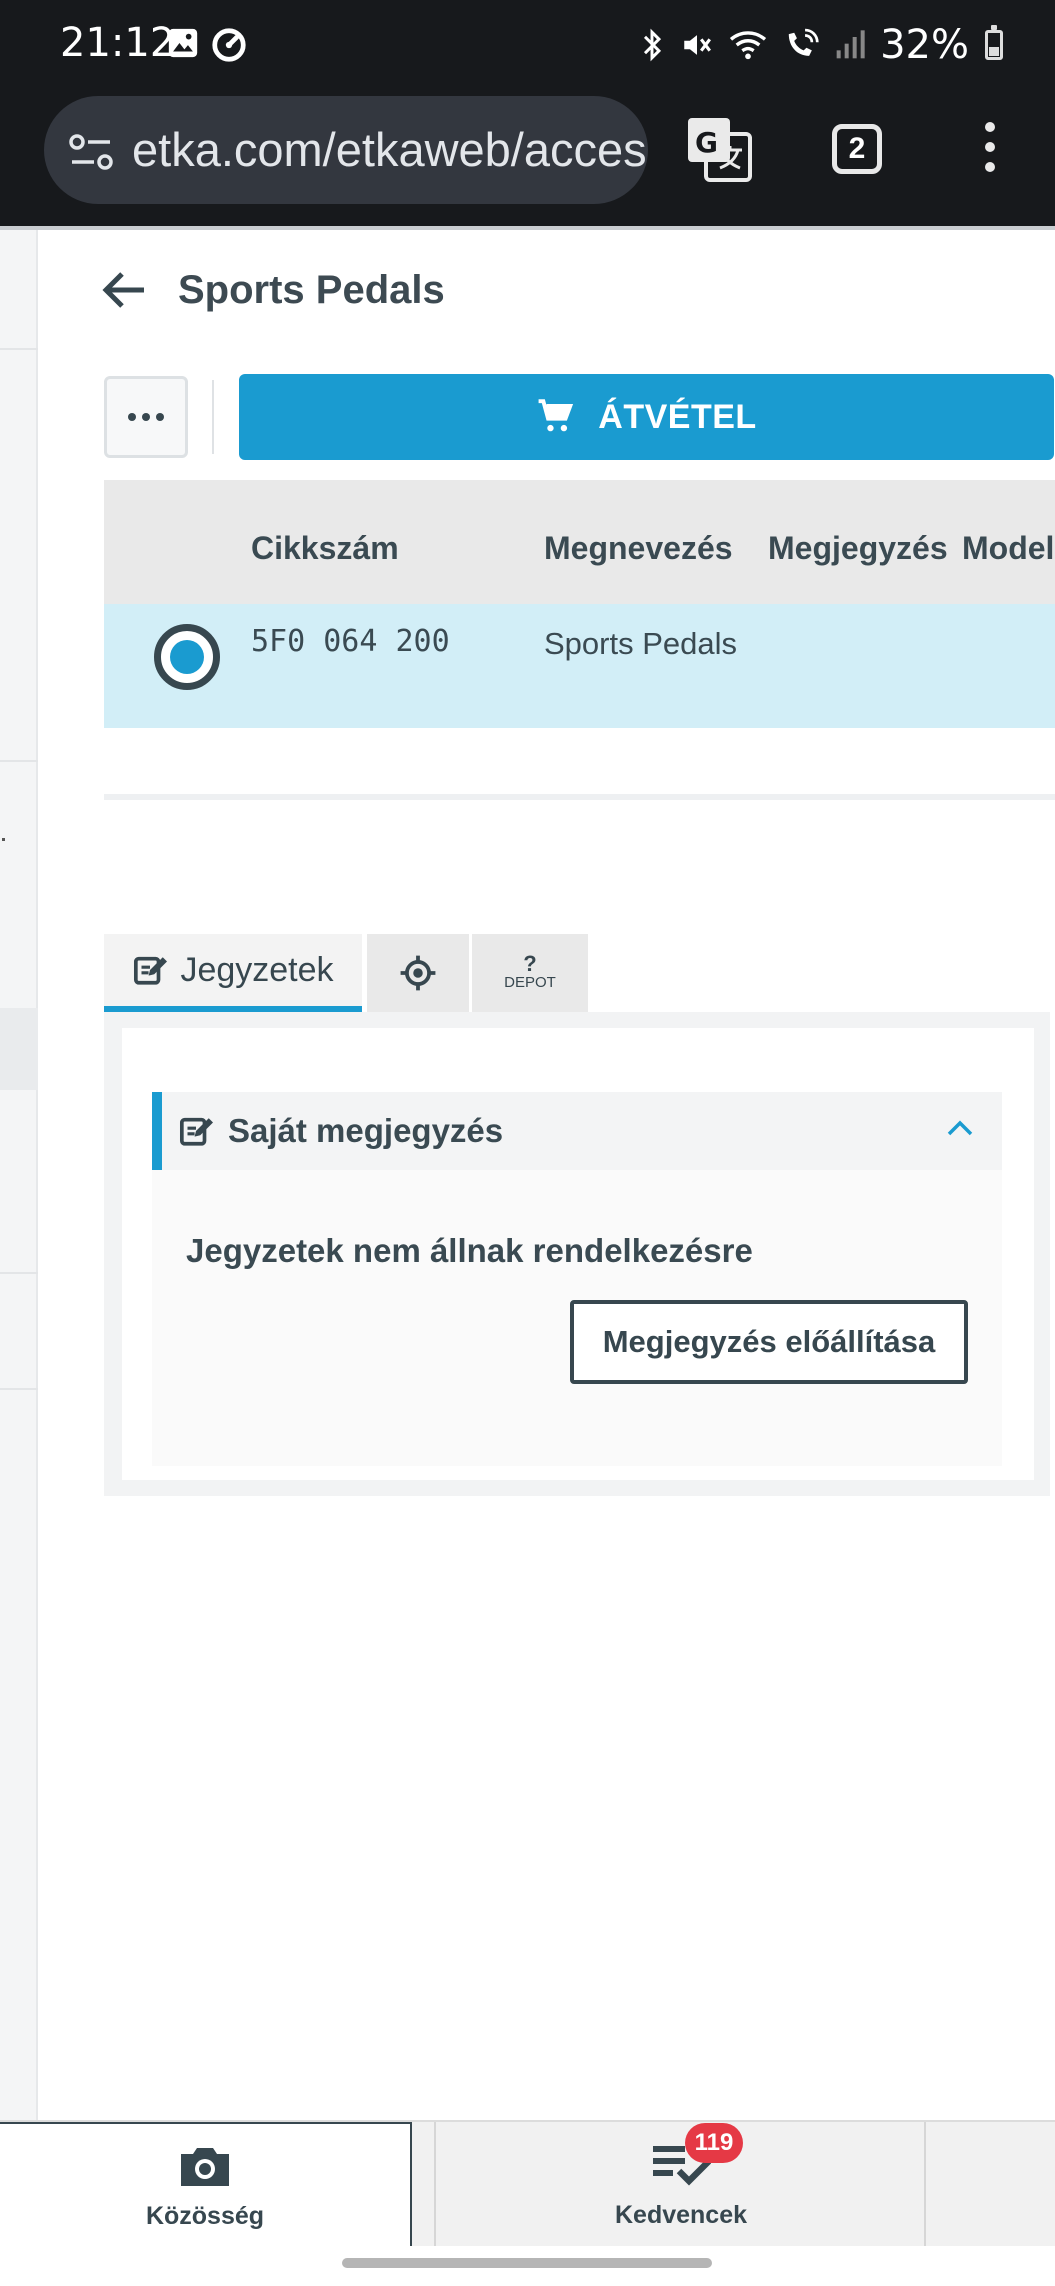 The height and width of the screenshot is (2286, 1055). What do you see at coordinates (640, 643) in the screenshot?
I see `row-name: Sports Pedals` at bounding box center [640, 643].